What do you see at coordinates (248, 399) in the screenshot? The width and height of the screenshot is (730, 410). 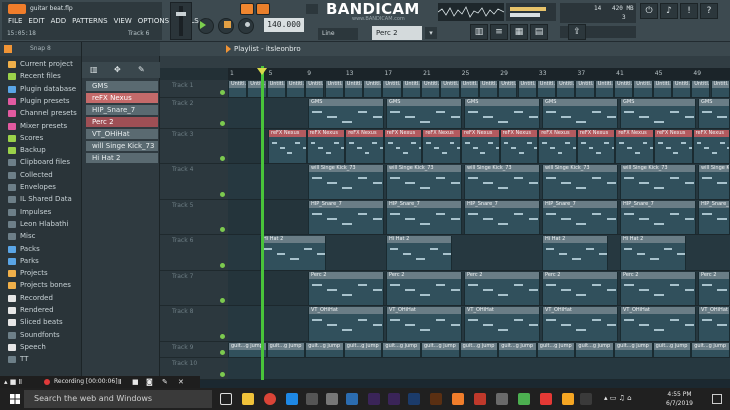 I see `file-explorer-icon` at bounding box center [248, 399].